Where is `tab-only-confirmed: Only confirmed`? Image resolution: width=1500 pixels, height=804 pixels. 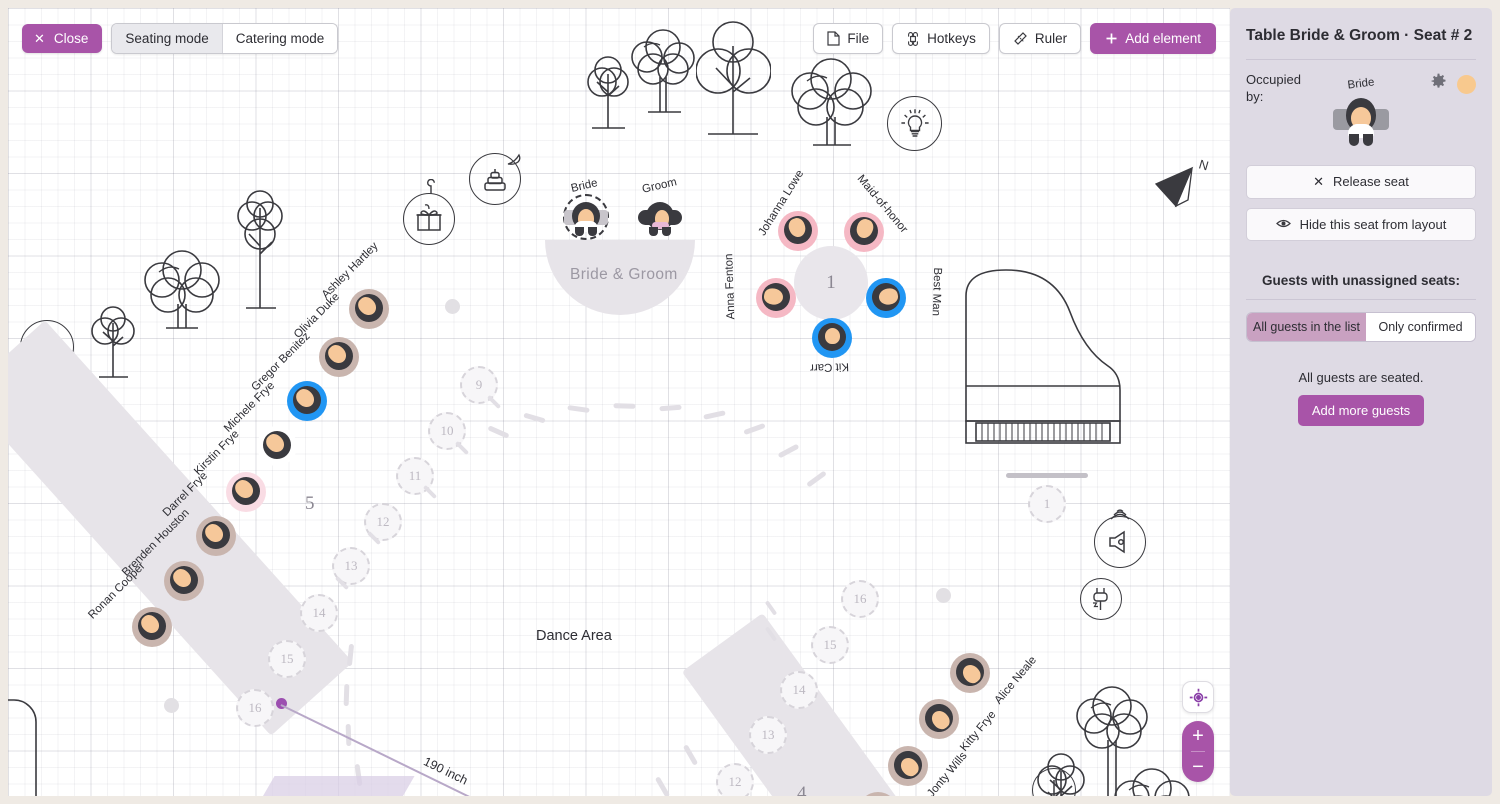 tab-only-confirmed: Only confirmed is located at coordinates (1420, 326).